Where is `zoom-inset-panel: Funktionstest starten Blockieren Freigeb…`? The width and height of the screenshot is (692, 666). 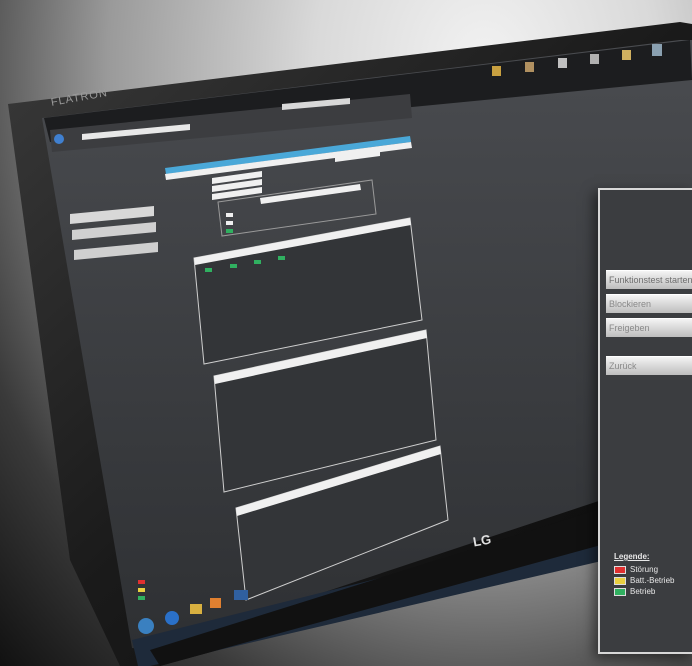
zoom-inset-panel: Funktionstest starten Blockieren Freigeb… is located at coordinates (645, 421).